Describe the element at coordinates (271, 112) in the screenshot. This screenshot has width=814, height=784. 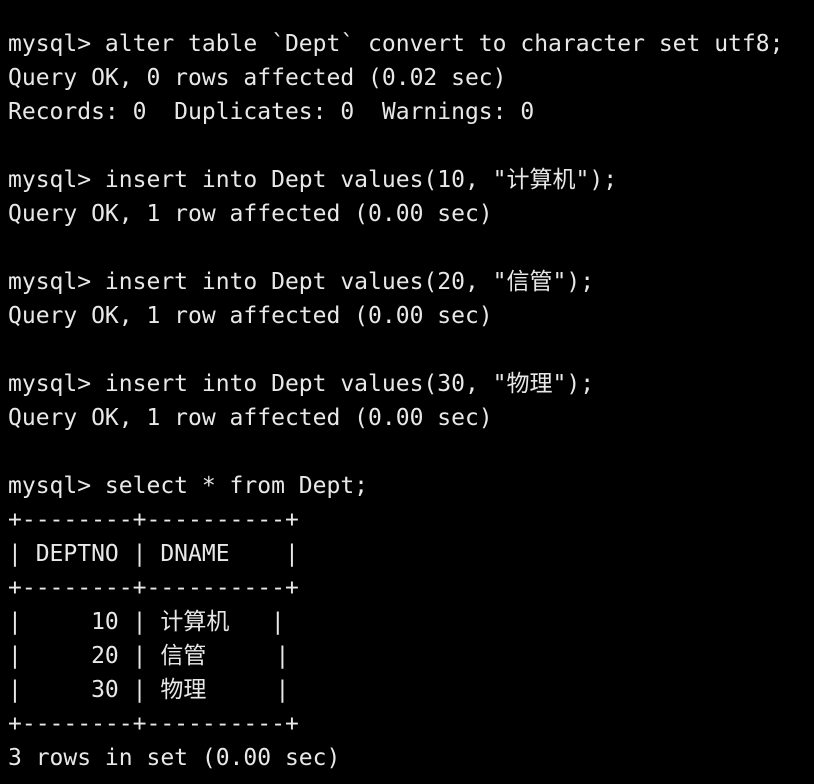
I see `records-summary: Records: 0 Duplicates: 0 Warnings: 0` at that location.